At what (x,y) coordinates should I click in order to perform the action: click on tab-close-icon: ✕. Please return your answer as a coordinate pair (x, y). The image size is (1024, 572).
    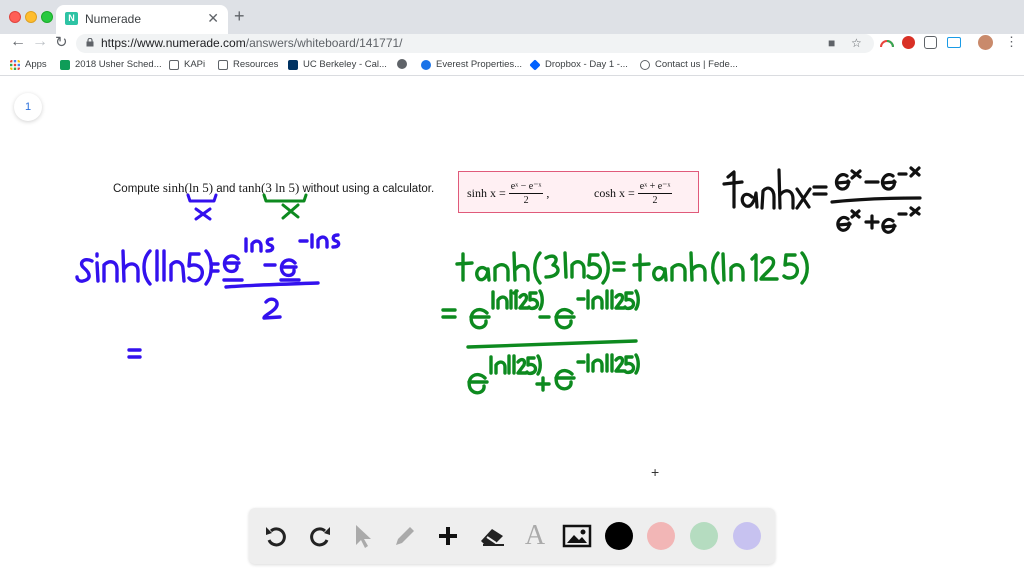
    Looking at the image, I should click on (213, 18).